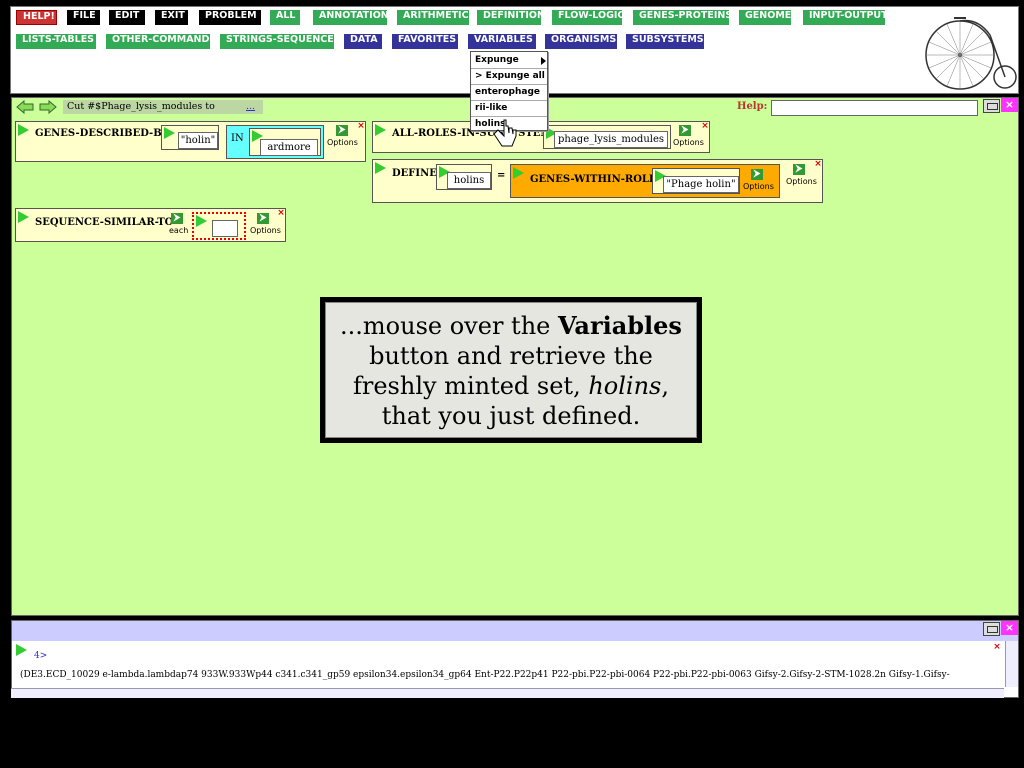 The image size is (1024, 768). Describe the element at coordinates (502, 41) in the screenshot. I see `menu-button-variables: VARIABLES` at that location.